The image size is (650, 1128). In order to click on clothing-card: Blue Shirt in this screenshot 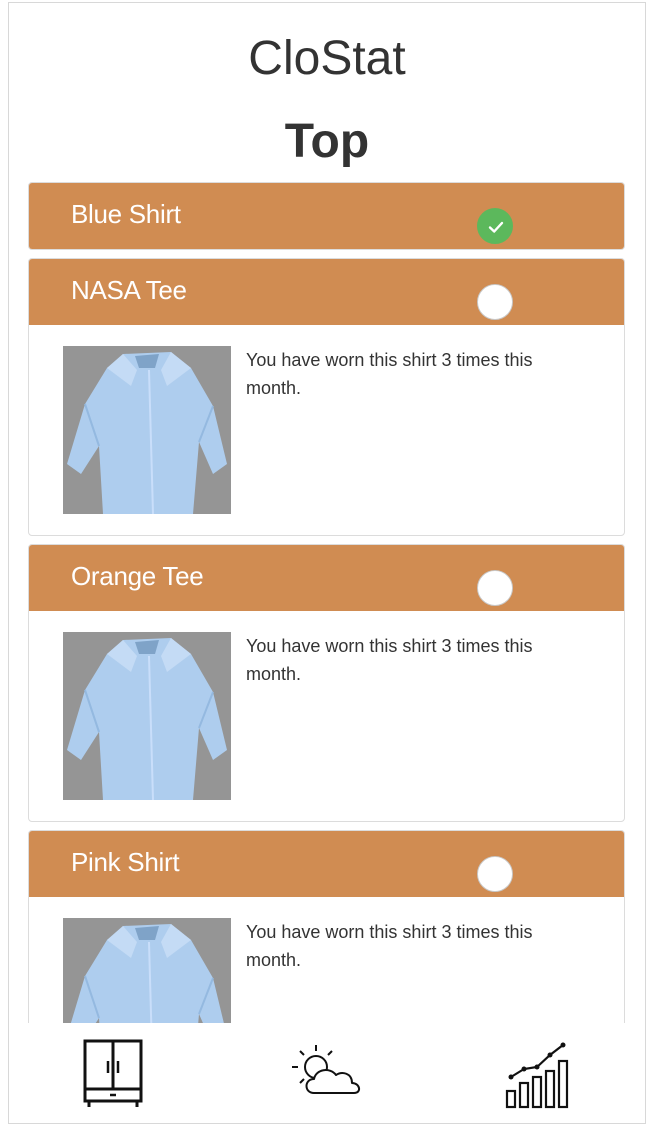, I will do `click(326, 216)`.